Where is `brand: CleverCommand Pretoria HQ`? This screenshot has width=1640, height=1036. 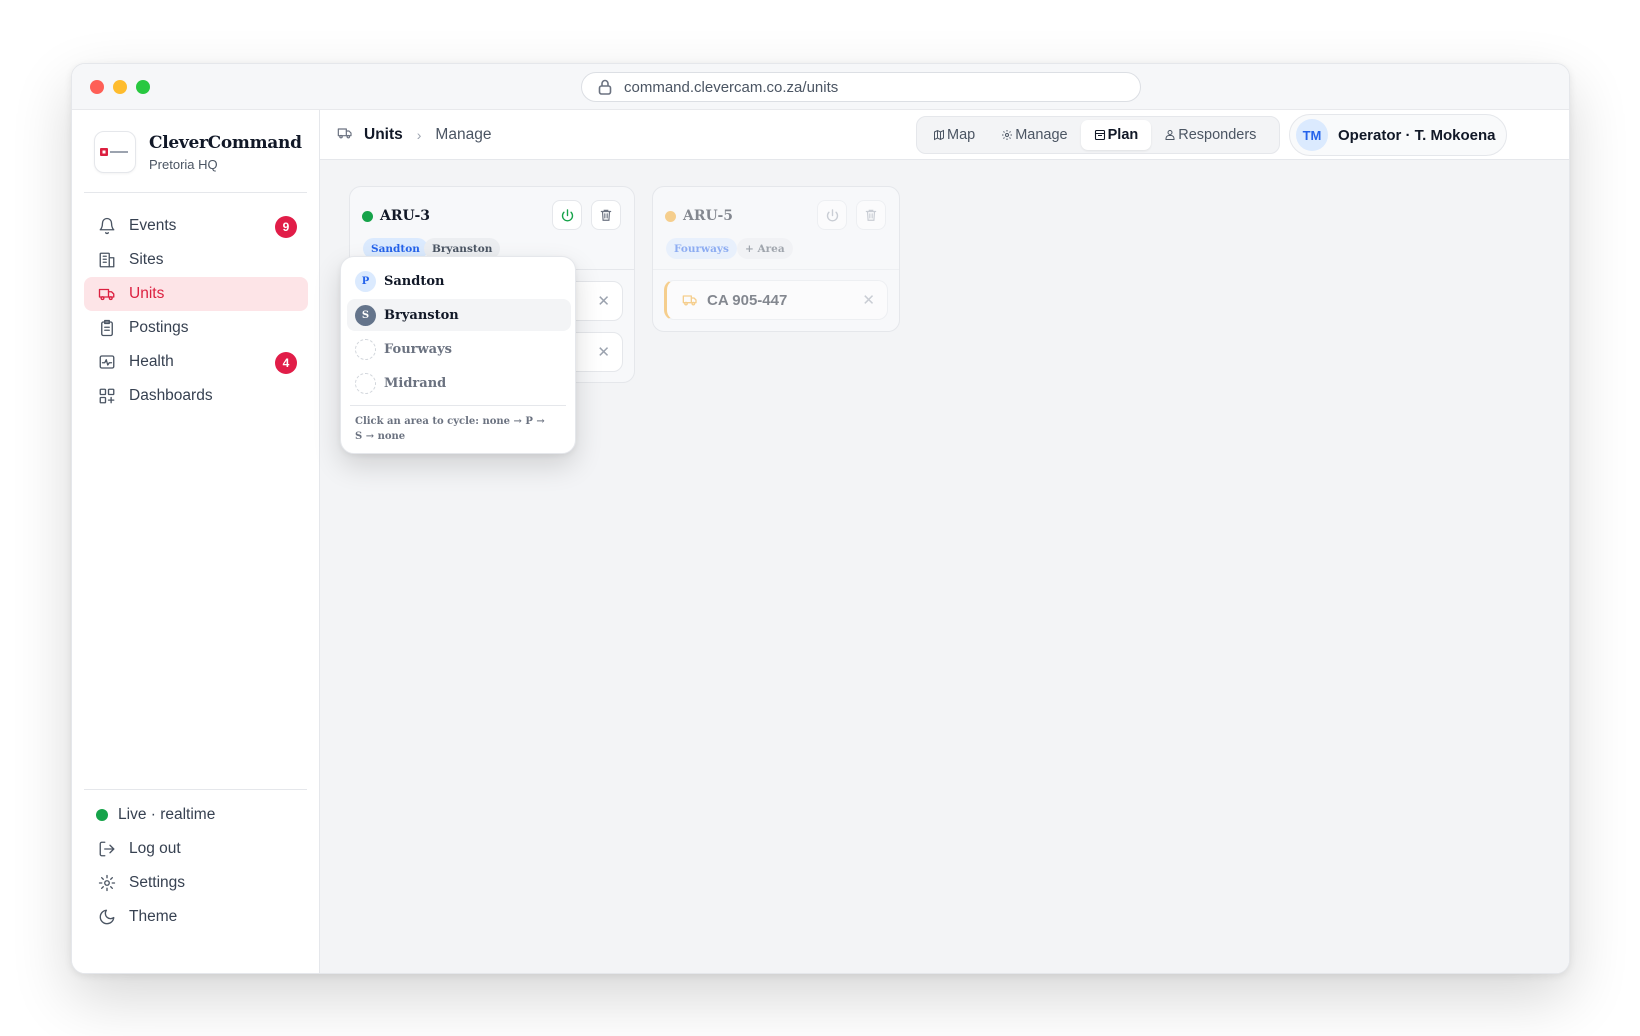
brand: CleverCommand Pretoria HQ is located at coordinates (198, 152).